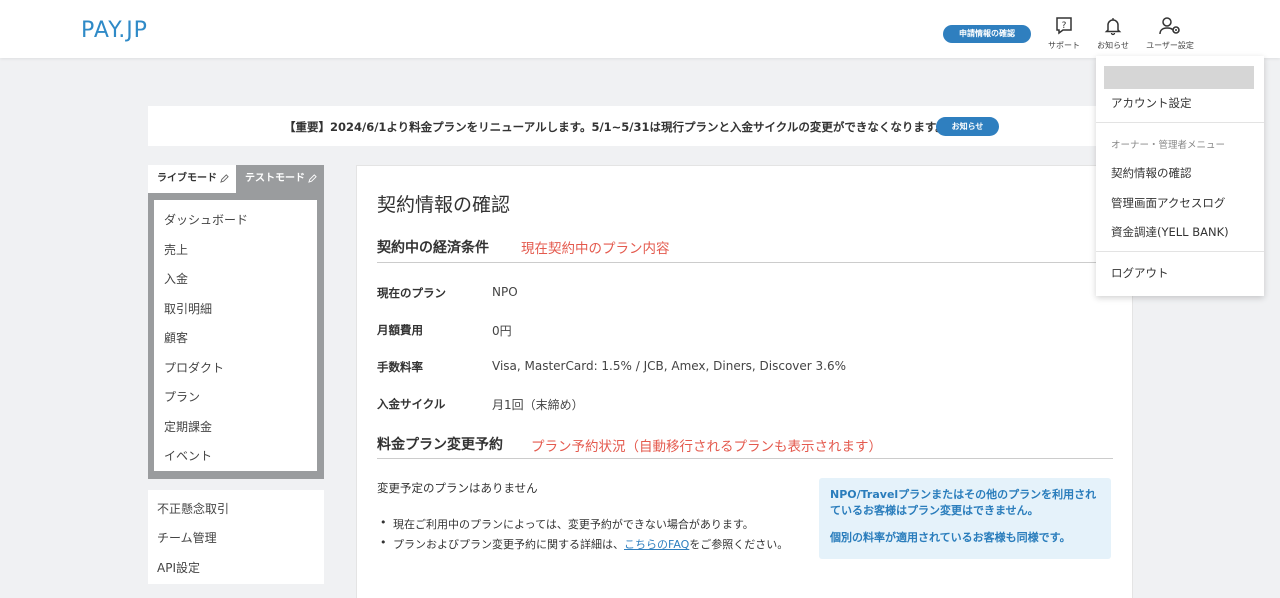 This screenshot has width=1280, height=598. What do you see at coordinates (967, 126) in the screenshot?
I see `notice-button: お知らせ` at bounding box center [967, 126].